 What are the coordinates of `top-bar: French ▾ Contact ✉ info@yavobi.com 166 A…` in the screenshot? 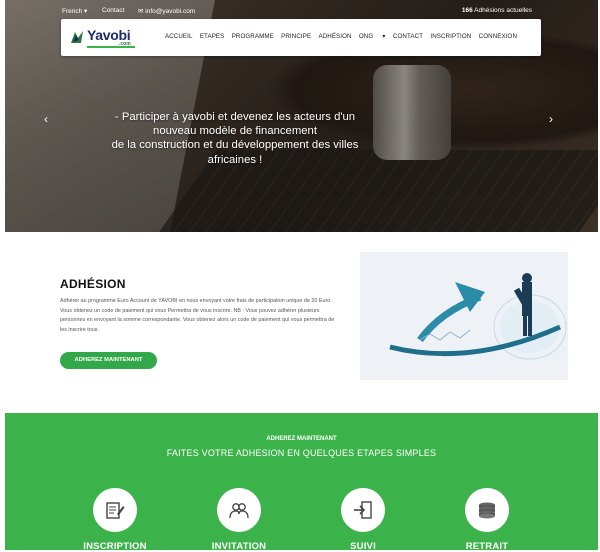 It's located at (326, 12).